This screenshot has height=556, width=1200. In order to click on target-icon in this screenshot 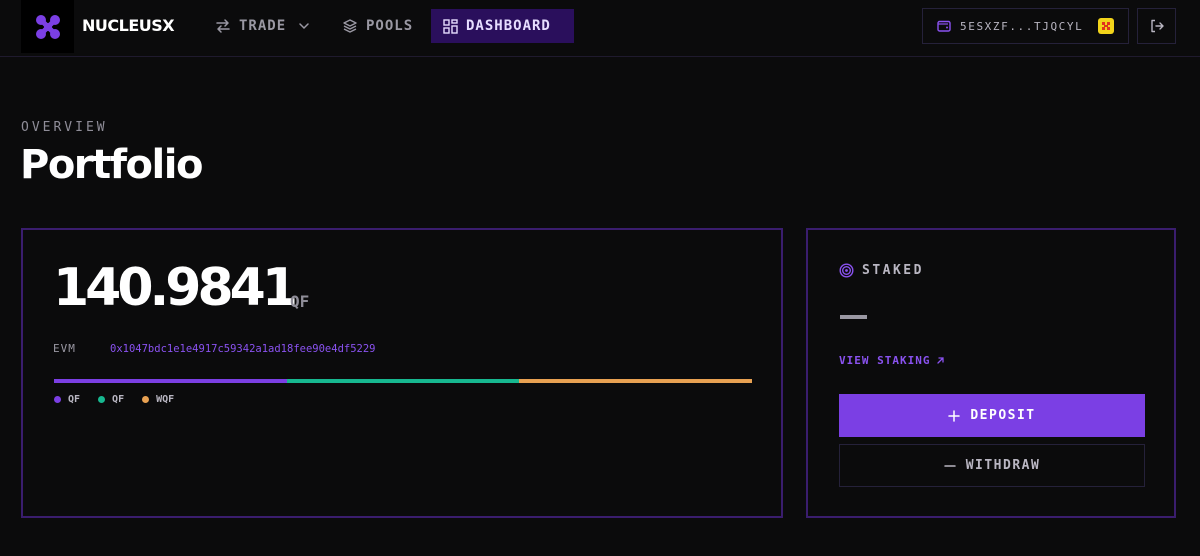, I will do `click(846, 270)`.